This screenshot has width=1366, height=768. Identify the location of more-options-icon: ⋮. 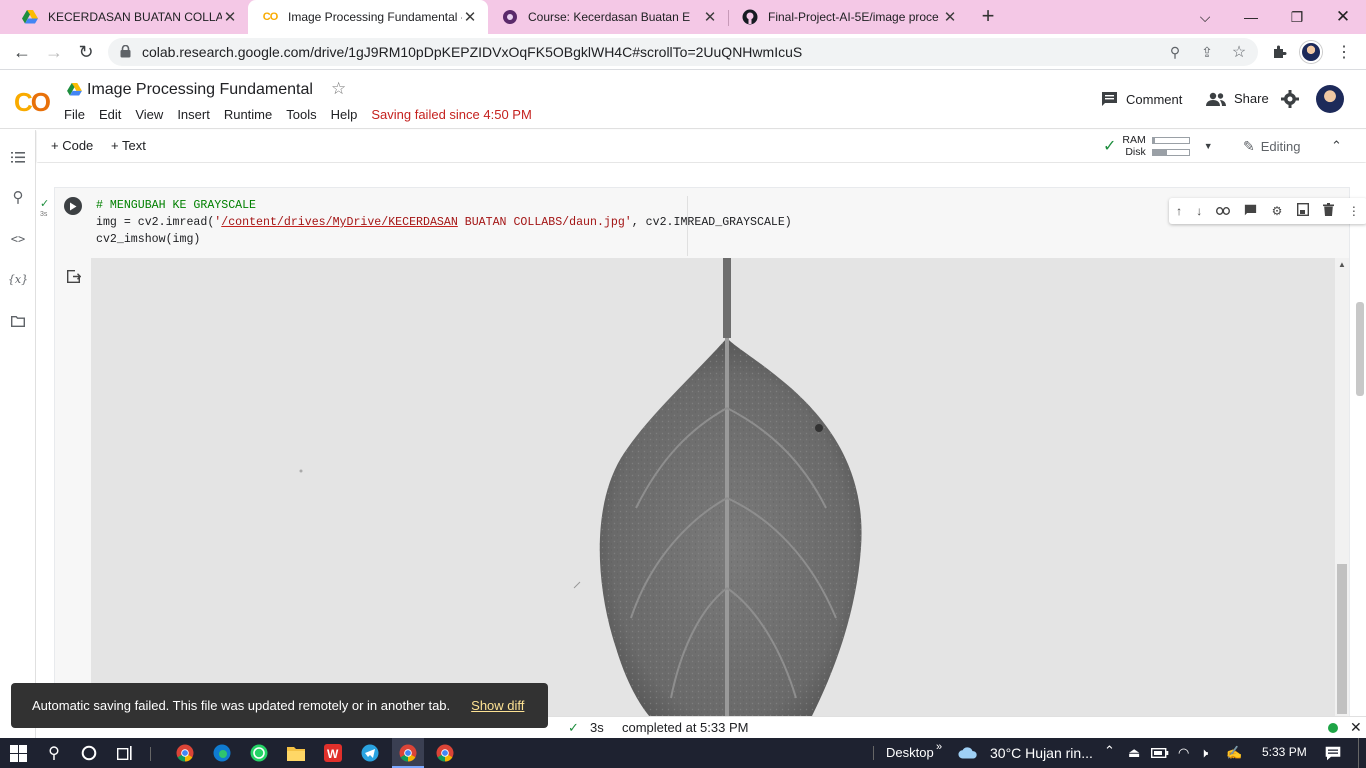
(1354, 211).